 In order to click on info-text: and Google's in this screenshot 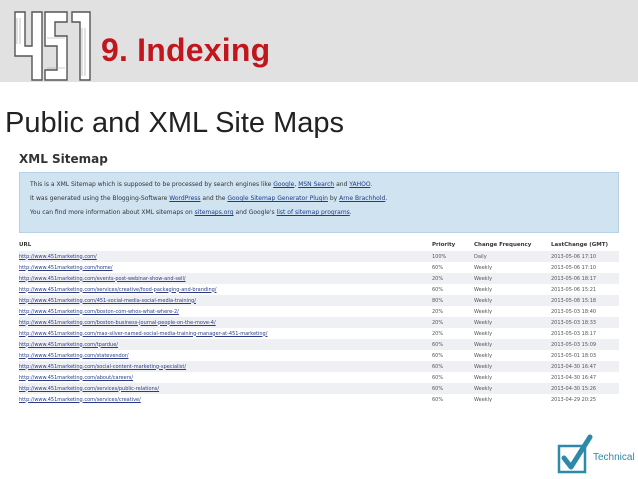, I will do `click(255, 212)`.